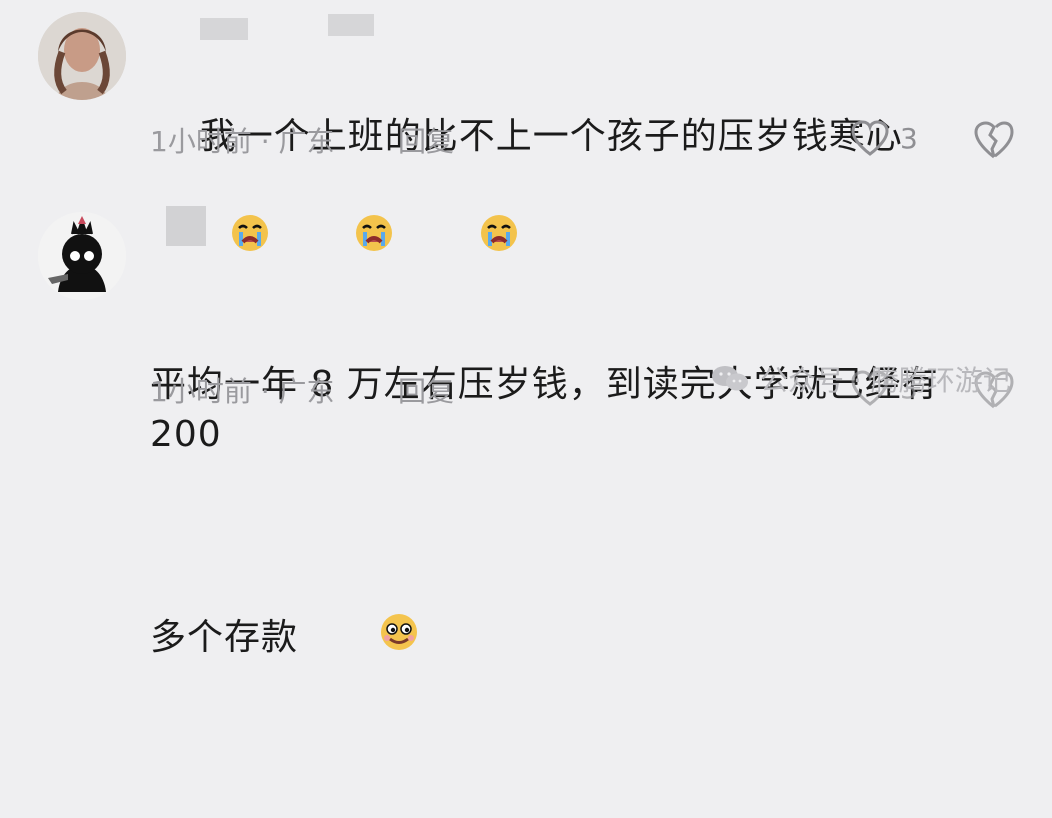 Image resolution: width=1052 pixels, height=818 pixels. What do you see at coordinates (909, 138) in the screenshot?
I see `like-count: 3` at bounding box center [909, 138].